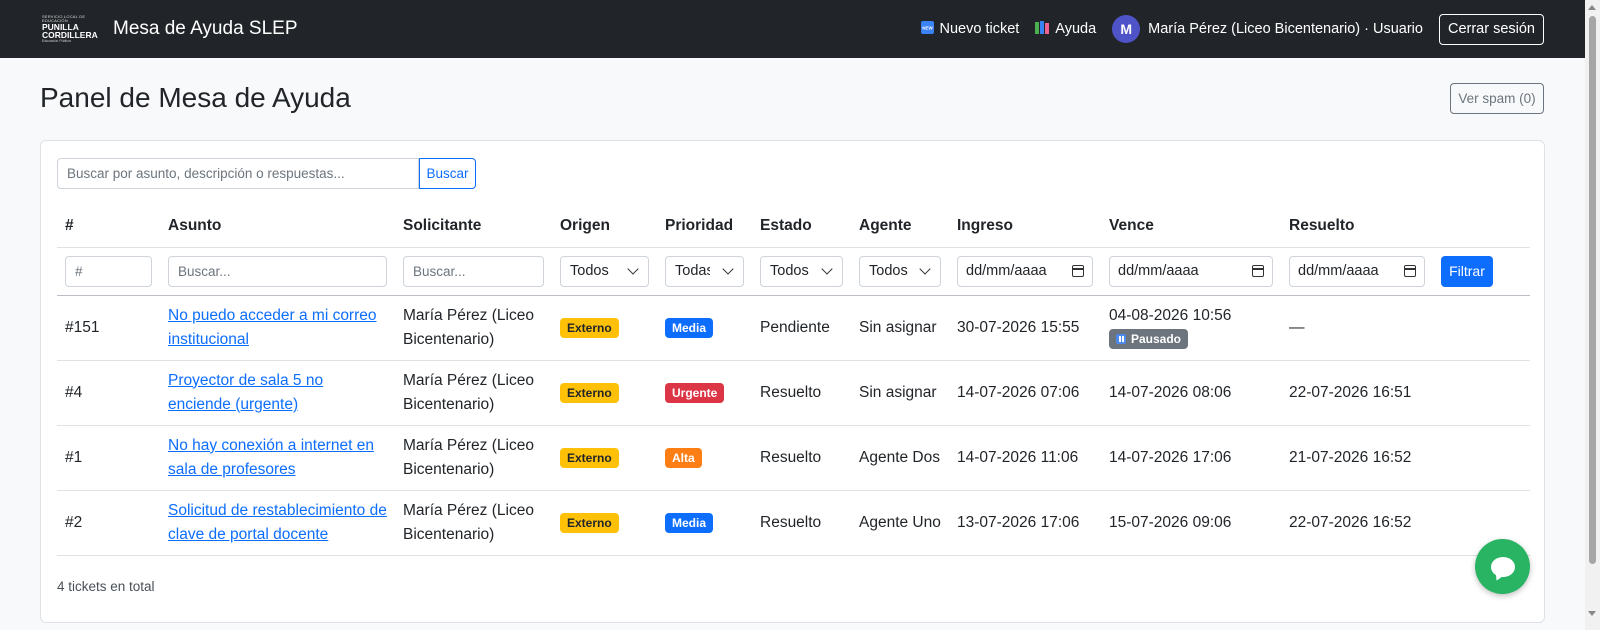  What do you see at coordinates (1025, 393) in the screenshot?
I see `ticket-created: 14-07-2026 07:06` at bounding box center [1025, 393].